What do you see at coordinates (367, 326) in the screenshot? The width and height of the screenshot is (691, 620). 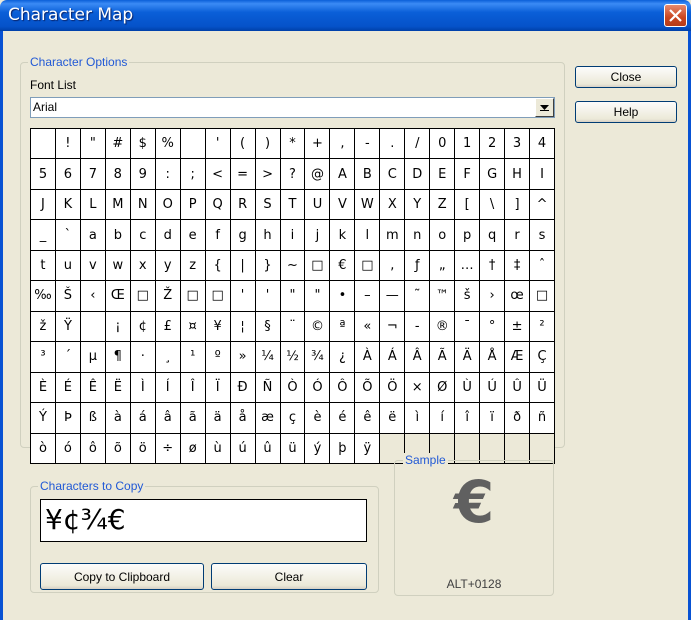 I see `char-cell: «` at bounding box center [367, 326].